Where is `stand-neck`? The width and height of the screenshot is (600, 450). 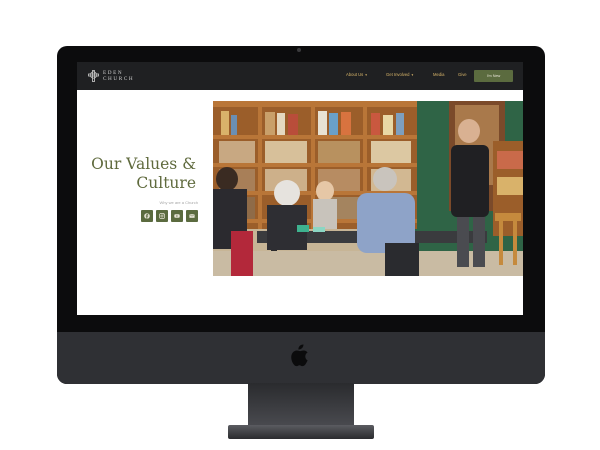 stand-neck is located at coordinates (301, 405).